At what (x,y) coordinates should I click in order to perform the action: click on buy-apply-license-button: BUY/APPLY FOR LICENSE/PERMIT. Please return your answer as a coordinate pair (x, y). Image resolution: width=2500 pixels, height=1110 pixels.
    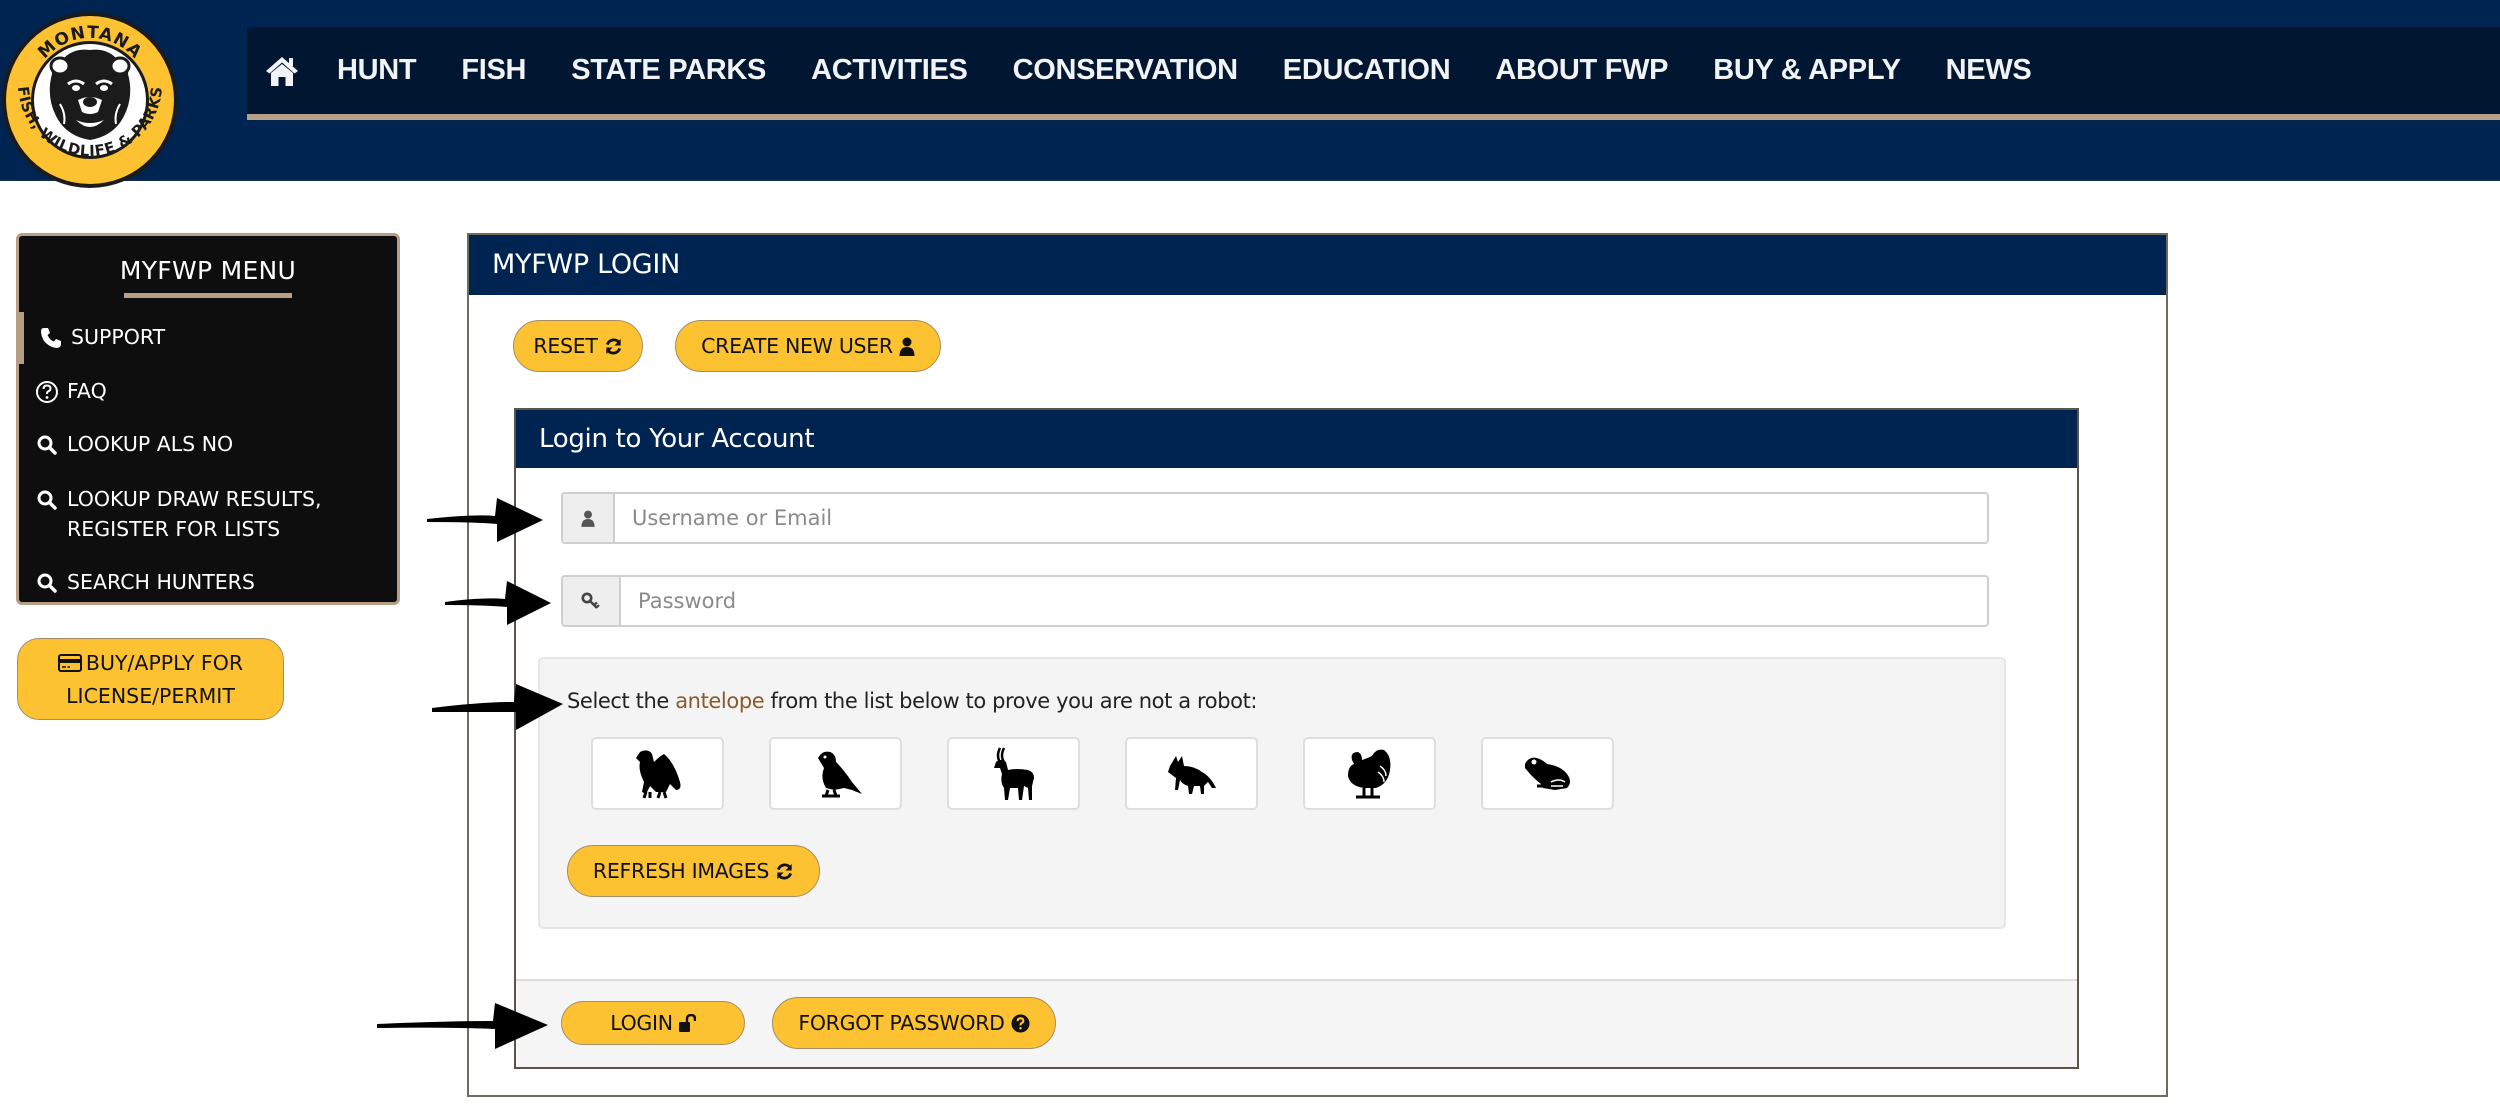
    Looking at the image, I should click on (150, 679).